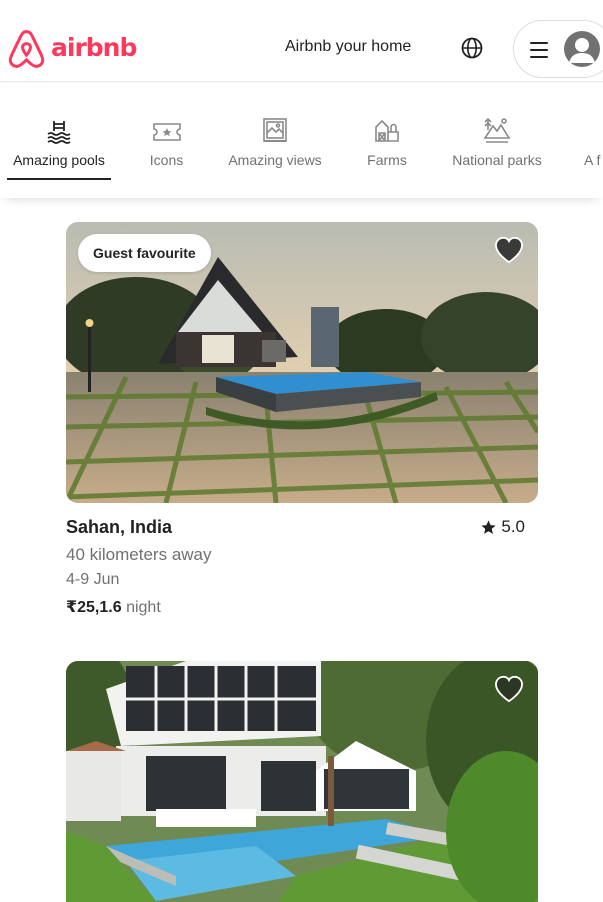 The image size is (603, 902). What do you see at coordinates (497, 160) in the screenshot?
I see `category-label: National parks` at bounding box center [497, 160].